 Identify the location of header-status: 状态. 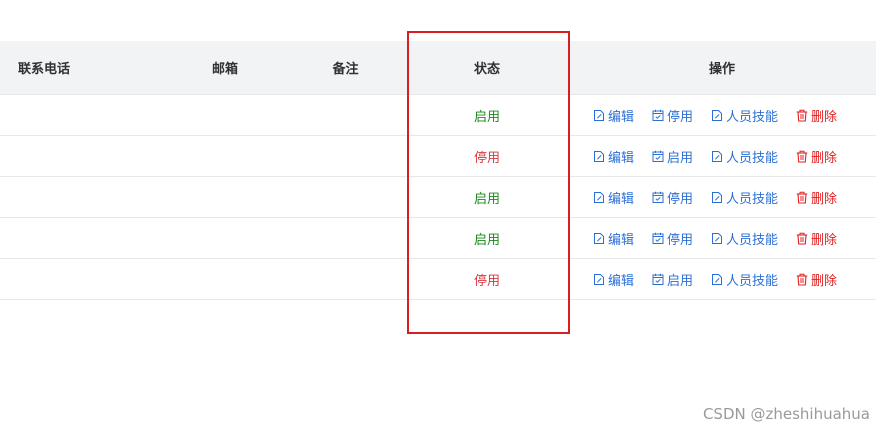
(486, 69).